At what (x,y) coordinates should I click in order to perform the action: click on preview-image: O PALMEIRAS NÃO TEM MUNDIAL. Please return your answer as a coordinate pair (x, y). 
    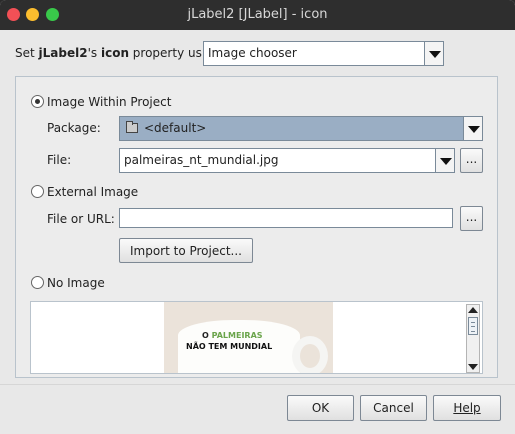
    Looking at the image, I should click on (248, 337).